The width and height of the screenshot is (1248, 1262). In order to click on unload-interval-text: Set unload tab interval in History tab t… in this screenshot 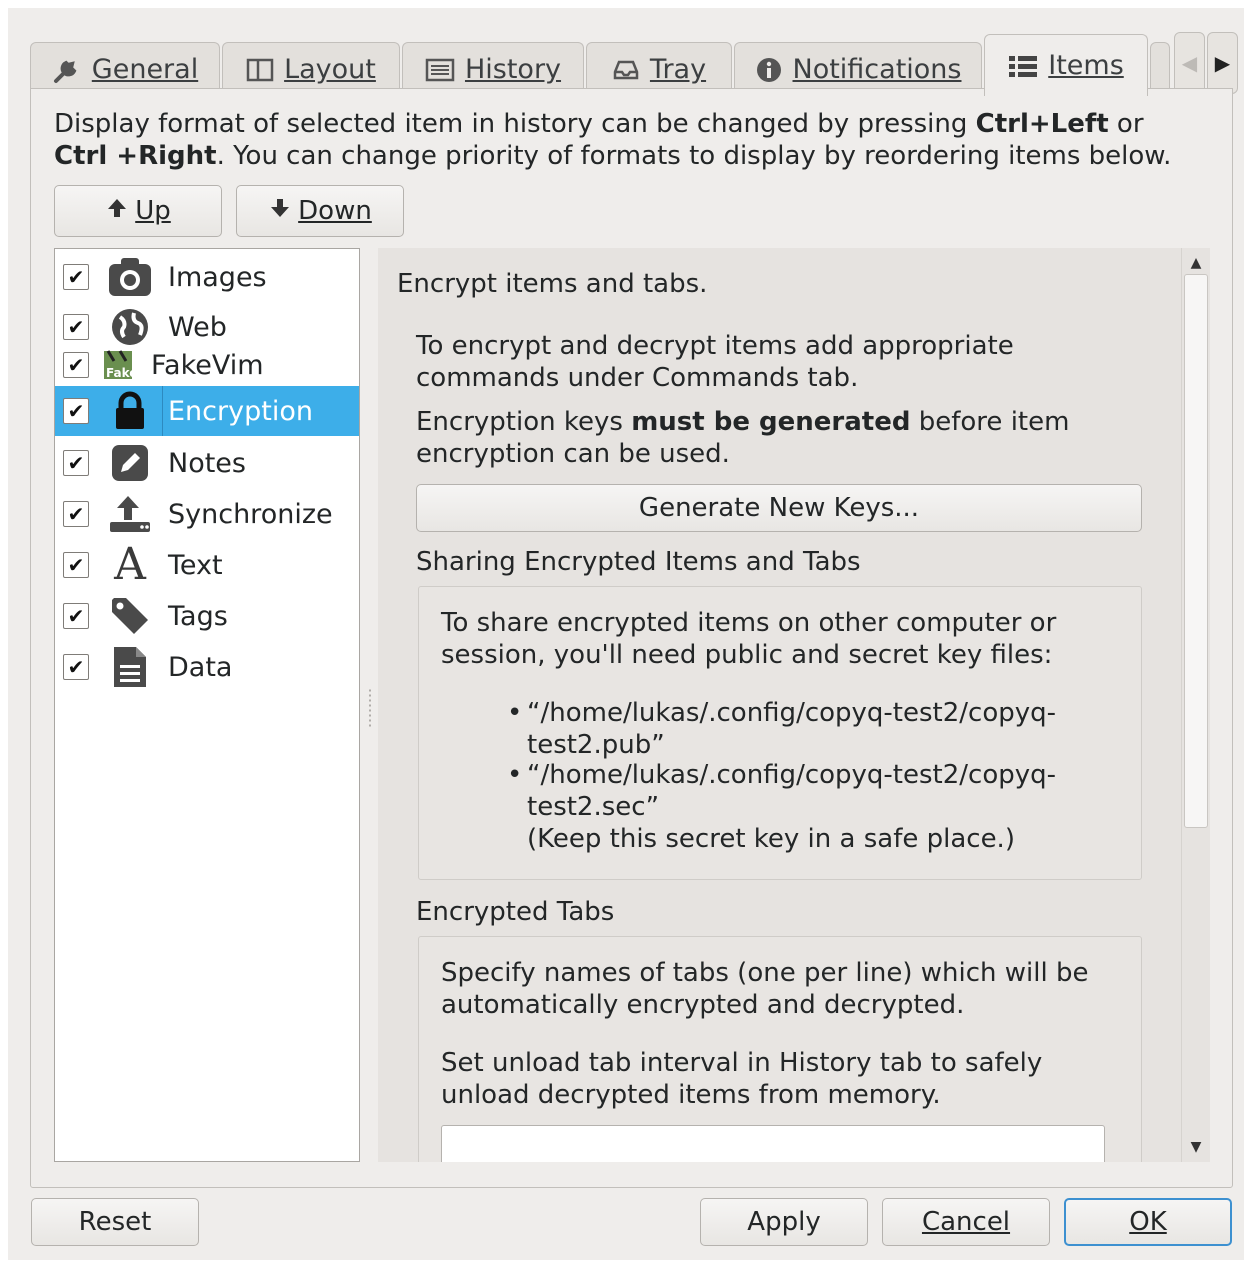, I will do `click(742, 1079)`.